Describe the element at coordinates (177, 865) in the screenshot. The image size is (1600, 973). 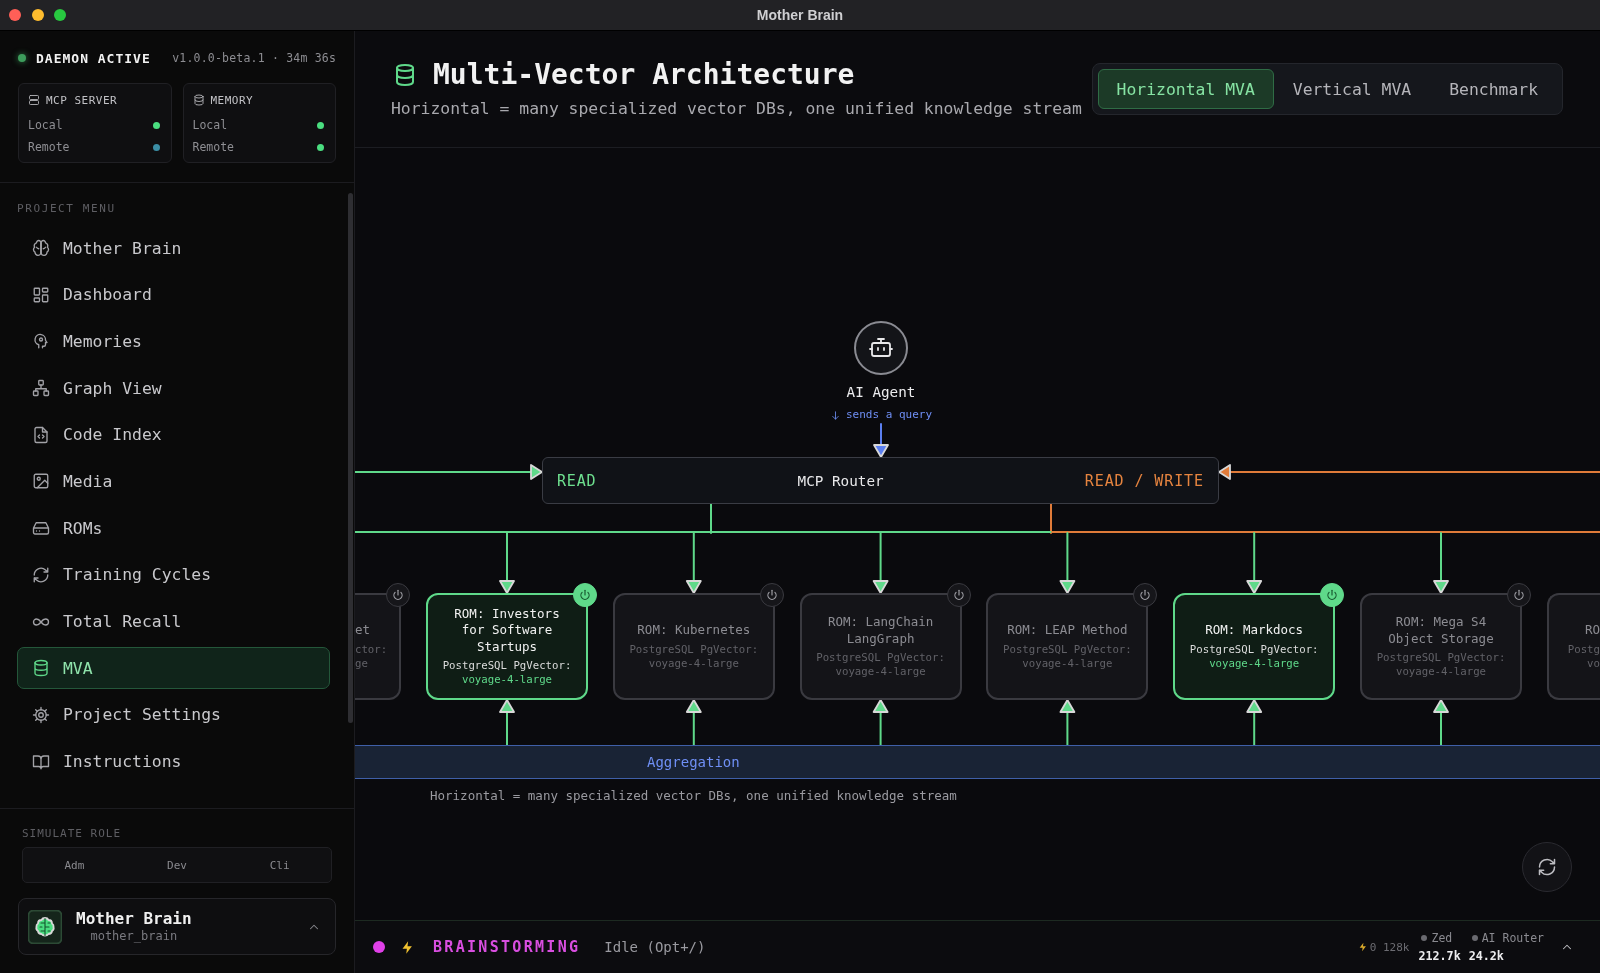
I see `role-option: Dev` at that location.